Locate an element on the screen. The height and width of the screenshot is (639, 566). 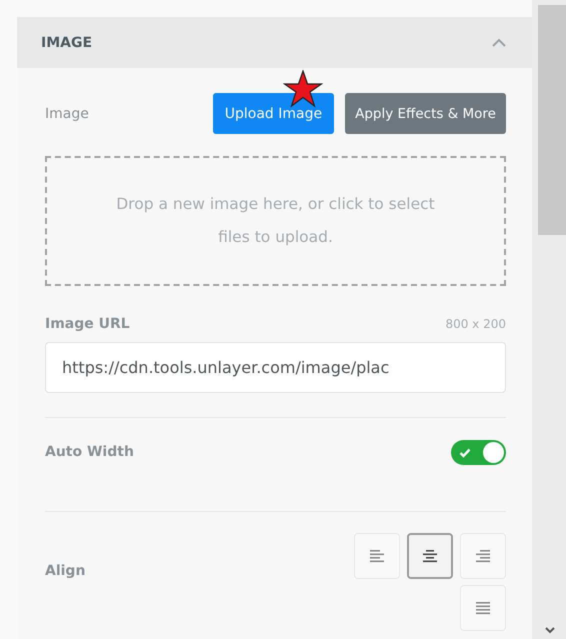
align-button is located at coordinates (430, 556).